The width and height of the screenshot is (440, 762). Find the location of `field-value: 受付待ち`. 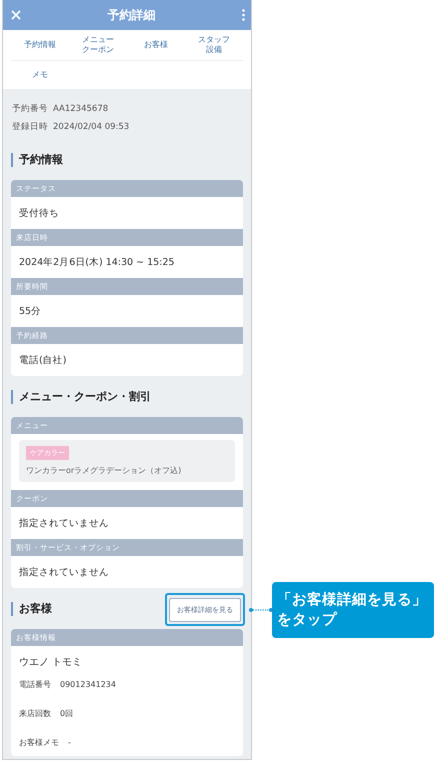

field-value: 受付待ち is located at coordinates (39, 213).